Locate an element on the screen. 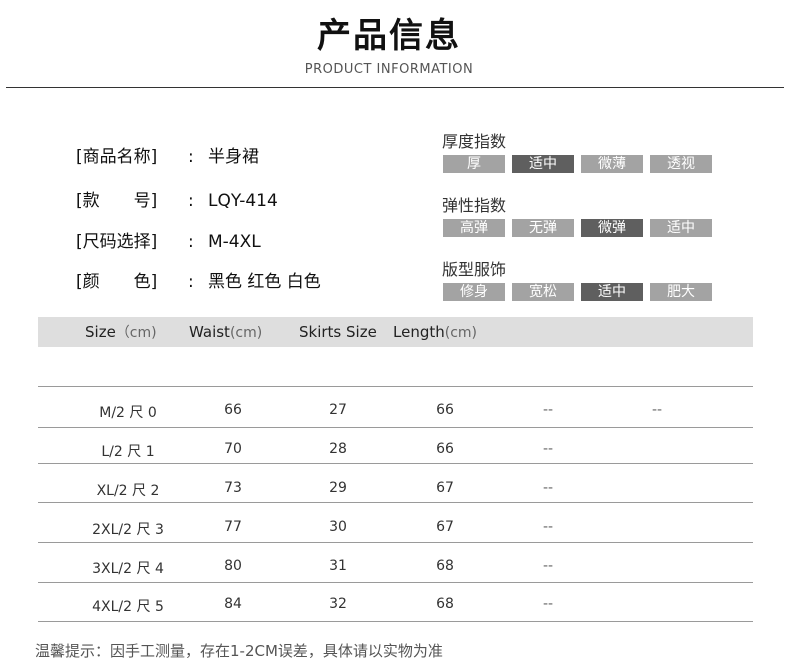  fit-option: 肥大 is located at coordinates (681, 292).